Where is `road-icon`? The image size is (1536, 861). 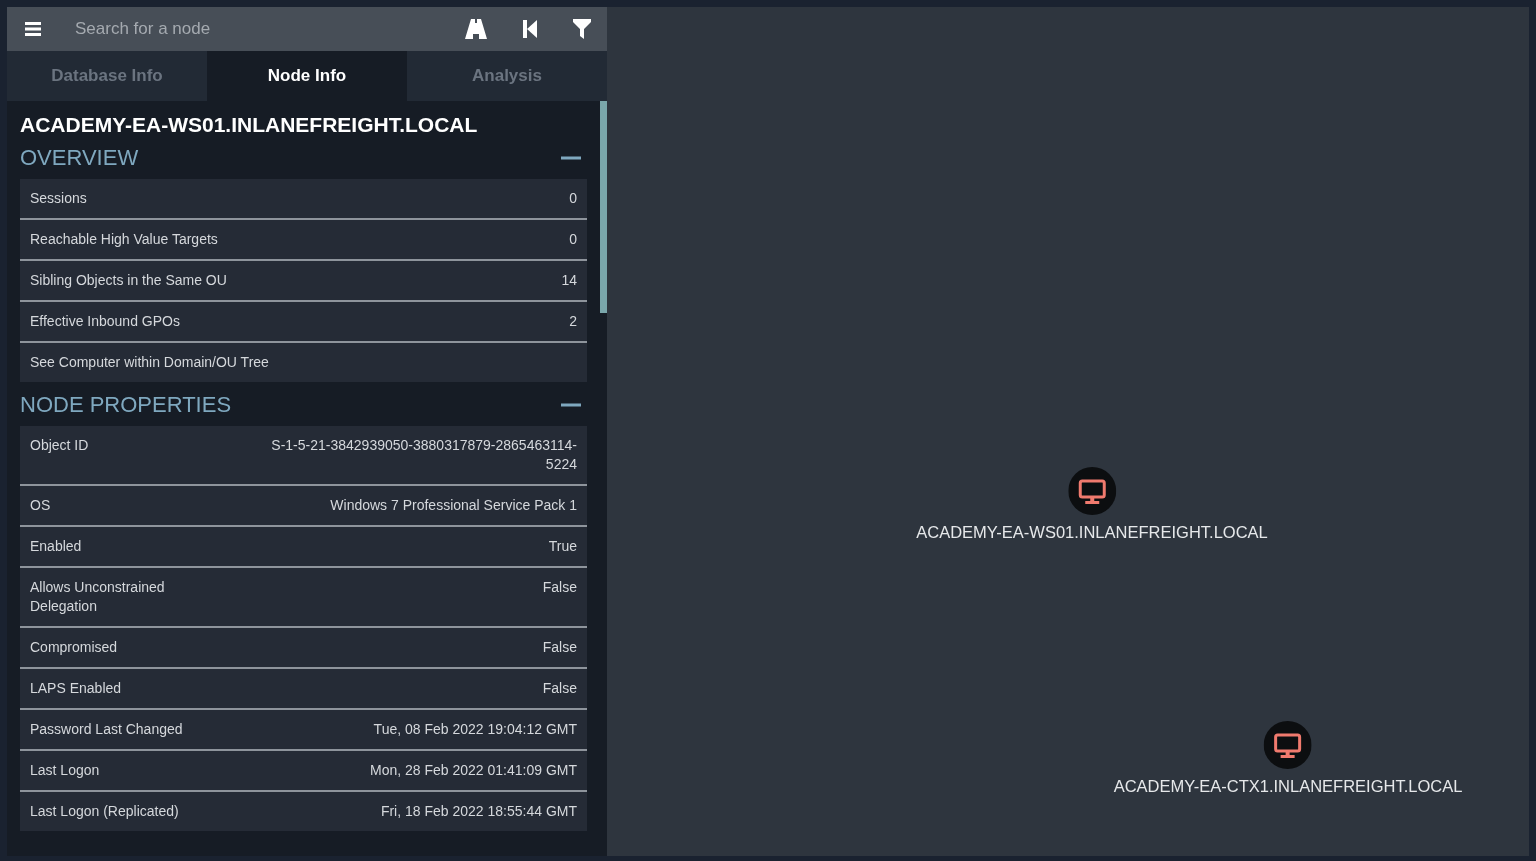
road-icon is located at coordinates (476, 29).